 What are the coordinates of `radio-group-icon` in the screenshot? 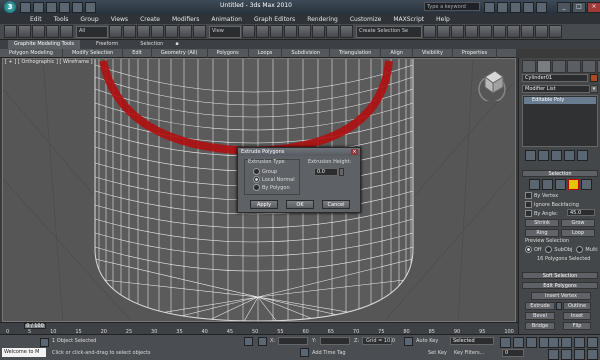 It's located at (256, 171).